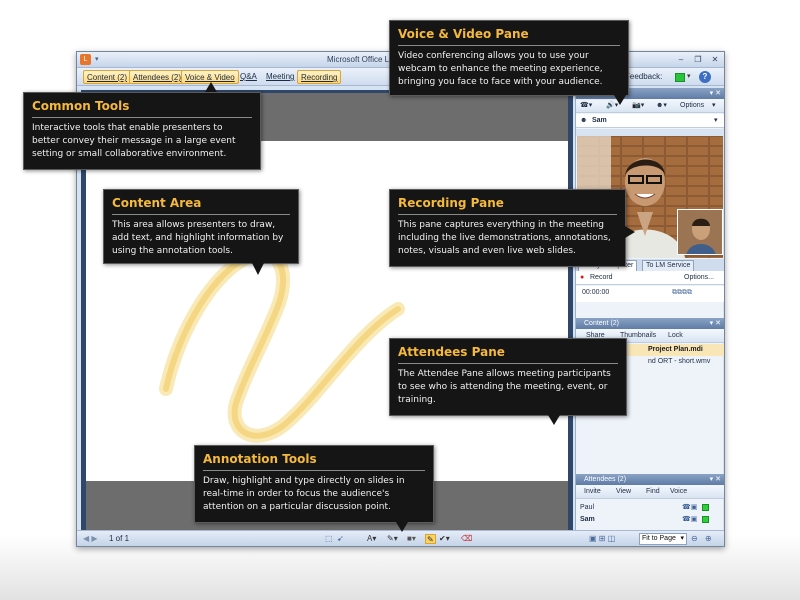  Describe the element at coordinates (584, 120) in the screenshot. I see `speaker-person-icon: ☻` at that location.